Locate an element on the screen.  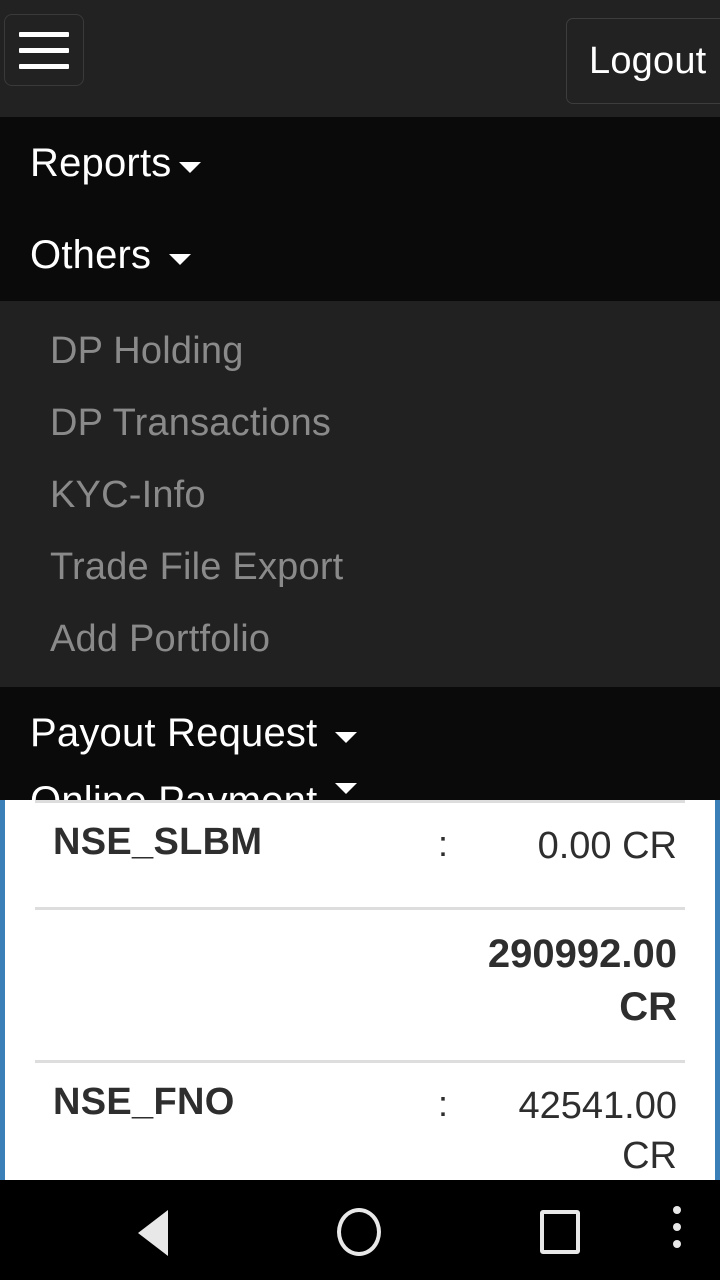
submenu-item-add-portfolio: Add Portfolio is located at coordinates (360, 639).